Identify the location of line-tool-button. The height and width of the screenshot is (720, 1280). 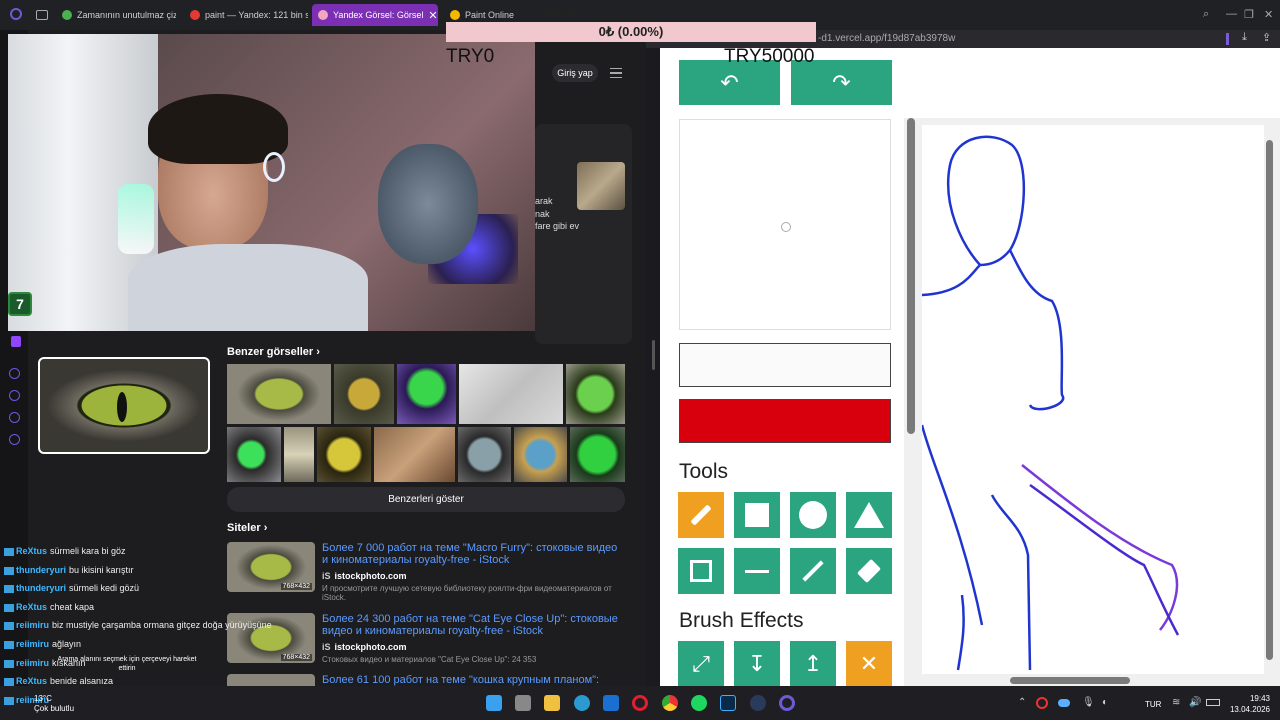
(757, 571).